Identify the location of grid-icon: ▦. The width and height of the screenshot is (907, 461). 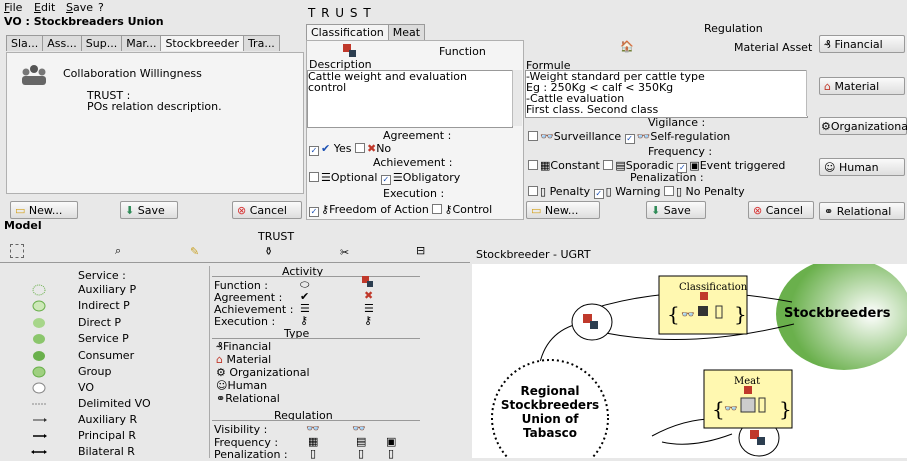
(545, 165).